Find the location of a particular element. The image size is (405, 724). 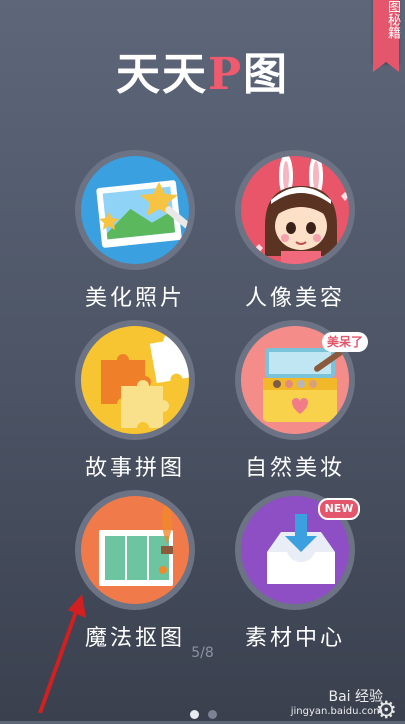

beautify-photo-icon is located at coordinates (135, 210).